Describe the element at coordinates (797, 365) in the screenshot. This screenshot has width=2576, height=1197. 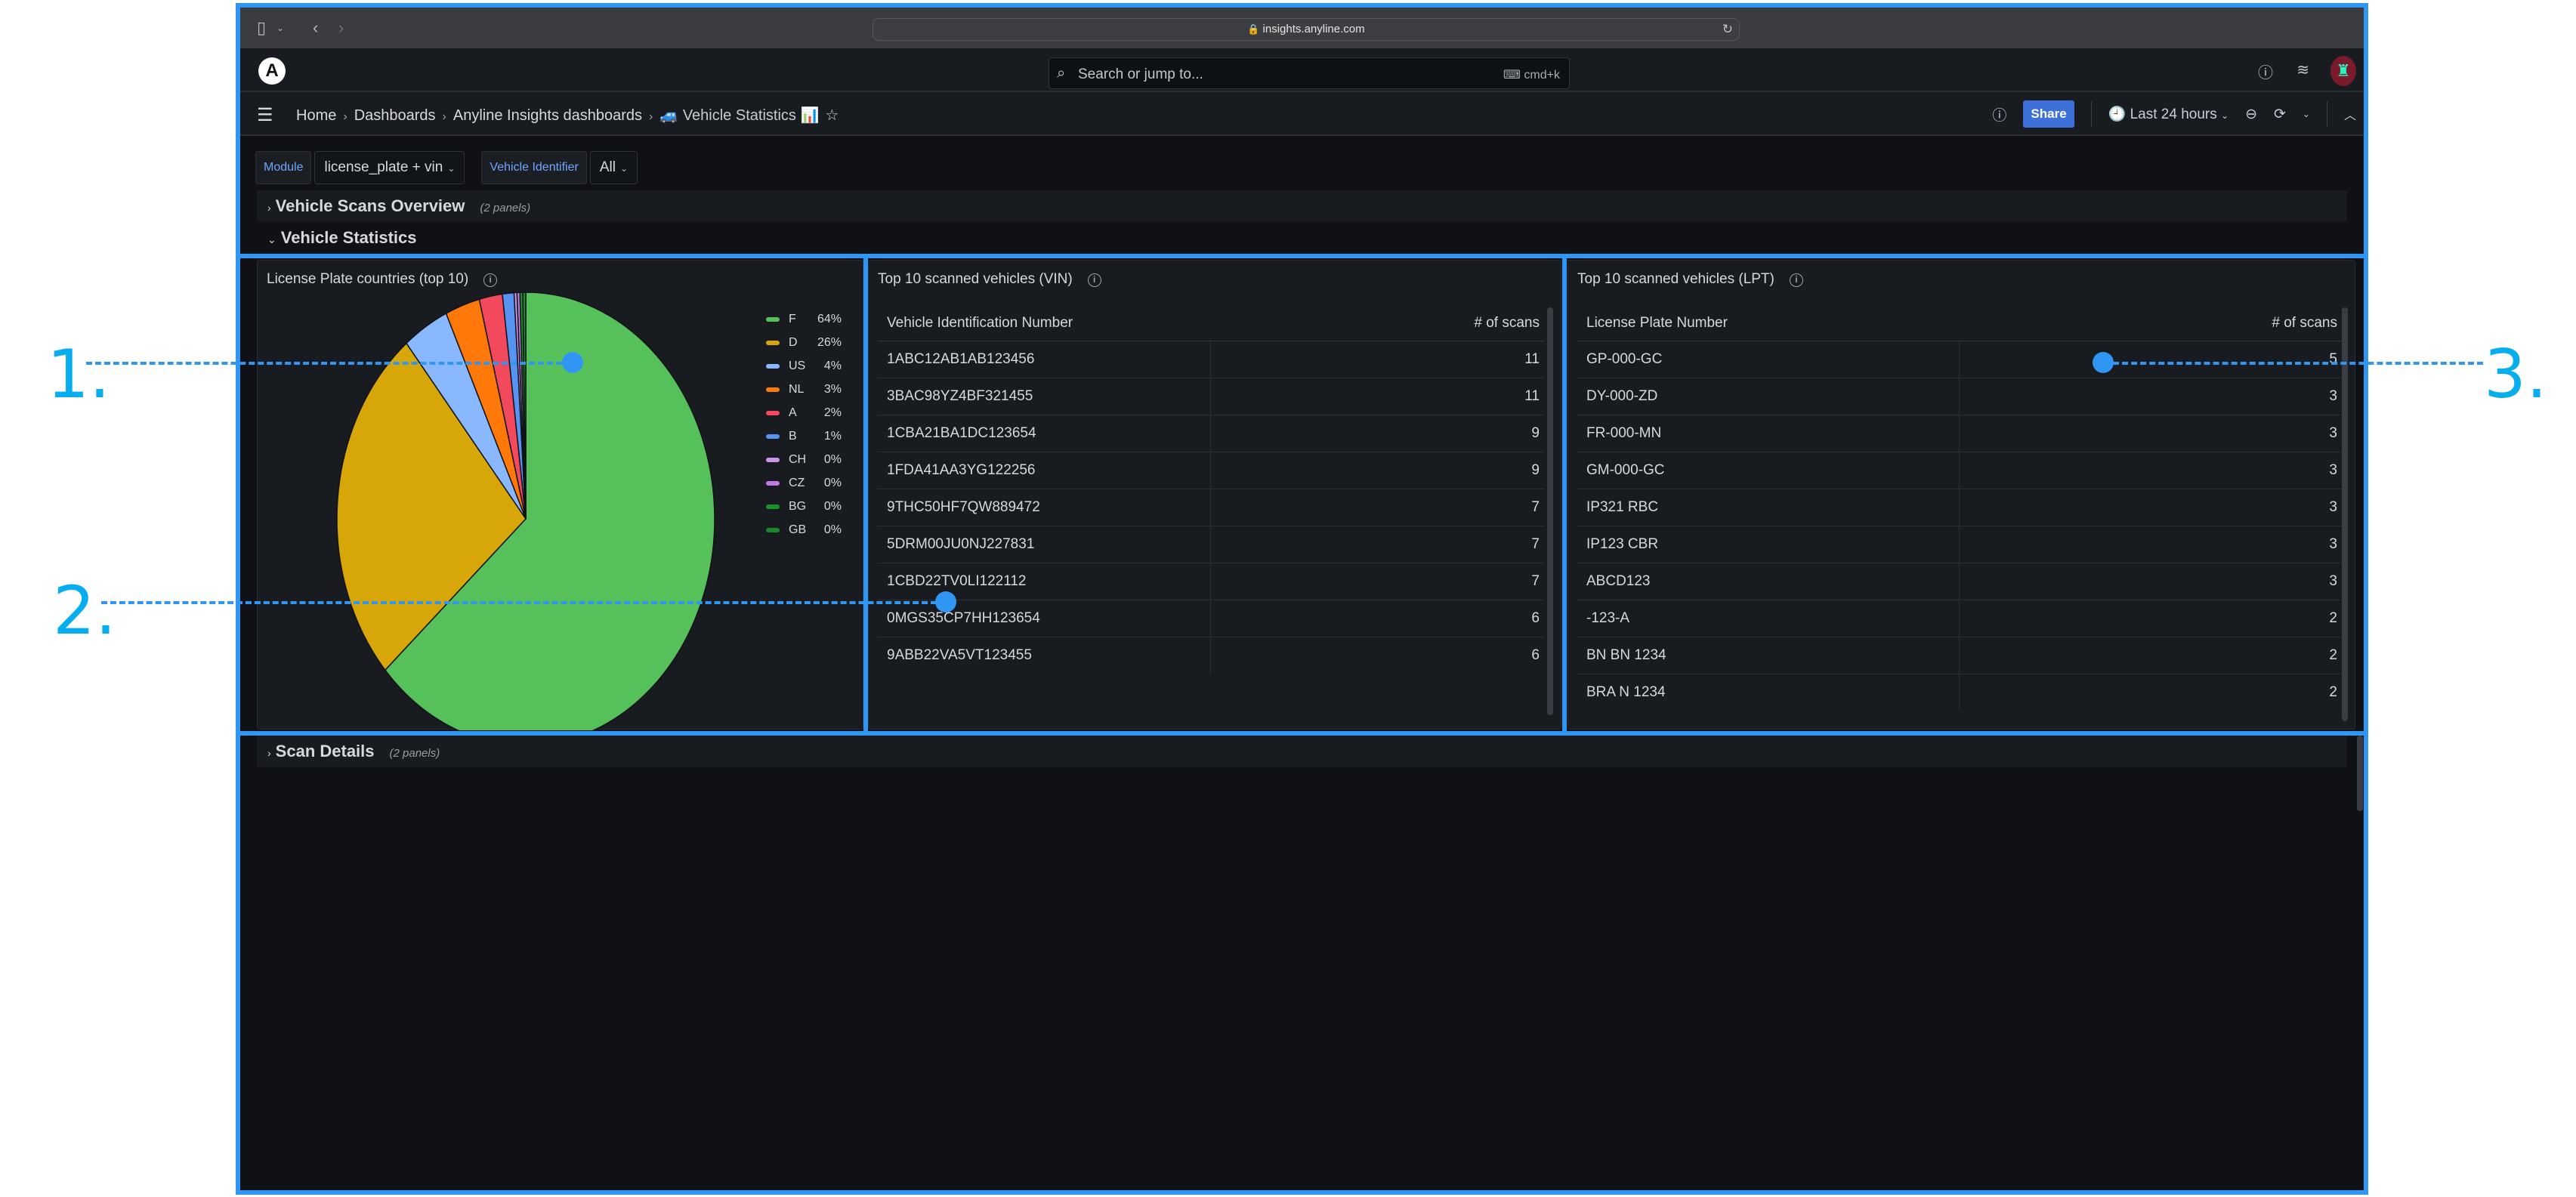
I see `legend-label: US` at that location.